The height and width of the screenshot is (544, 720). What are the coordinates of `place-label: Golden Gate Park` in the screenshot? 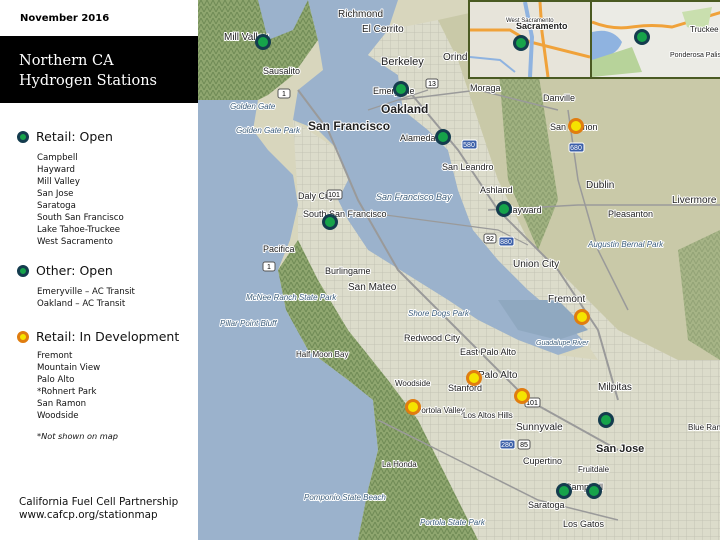 It's located at (268, 130).